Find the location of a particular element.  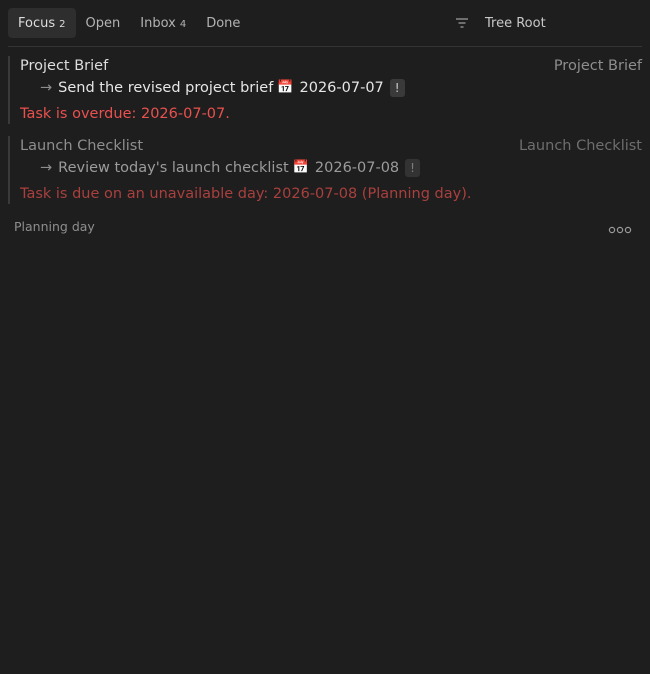

due-date: 2026-07-07 is located at coordinates (341, 88).